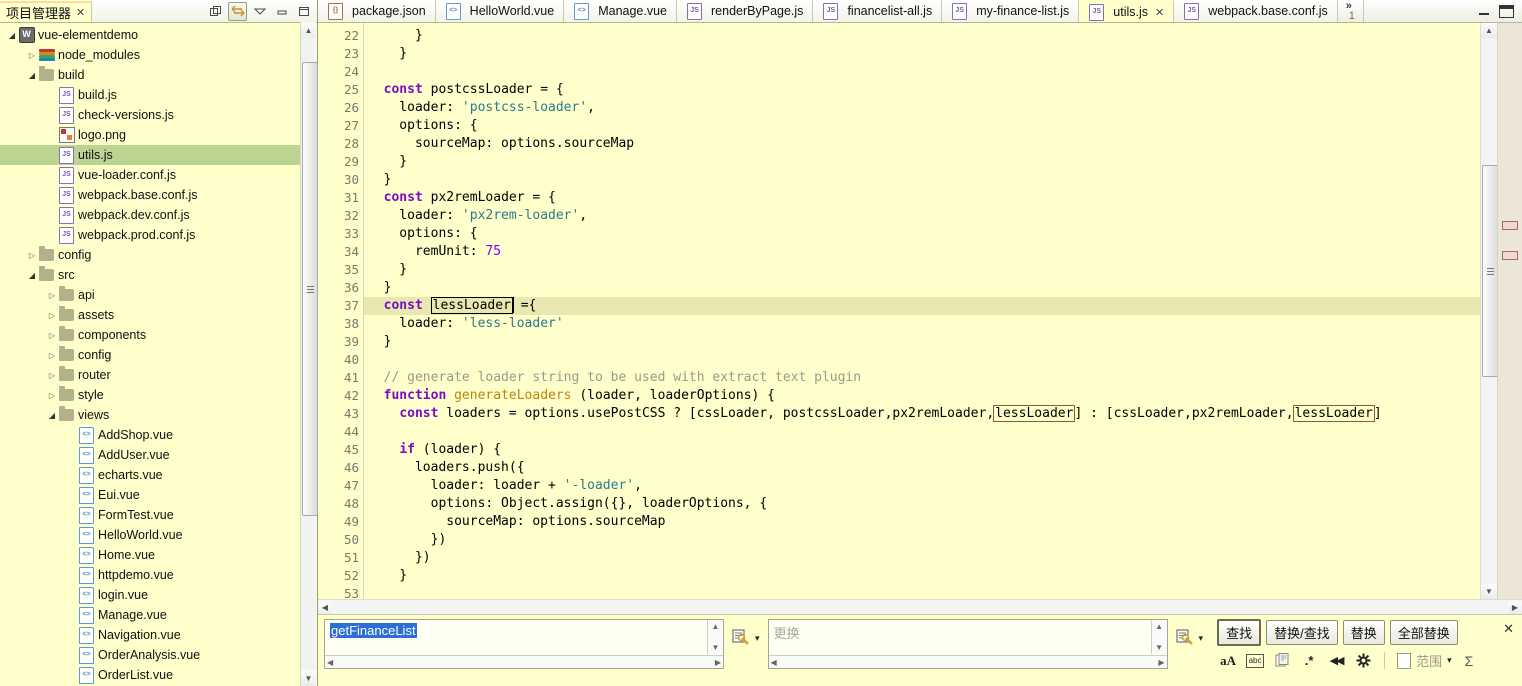 The height and width of the screenshot is (686, 1522). Describe the element at coordinates (377, 11) in the screenshot. I see `editor-tab-package-json: {} package.json` at that location.